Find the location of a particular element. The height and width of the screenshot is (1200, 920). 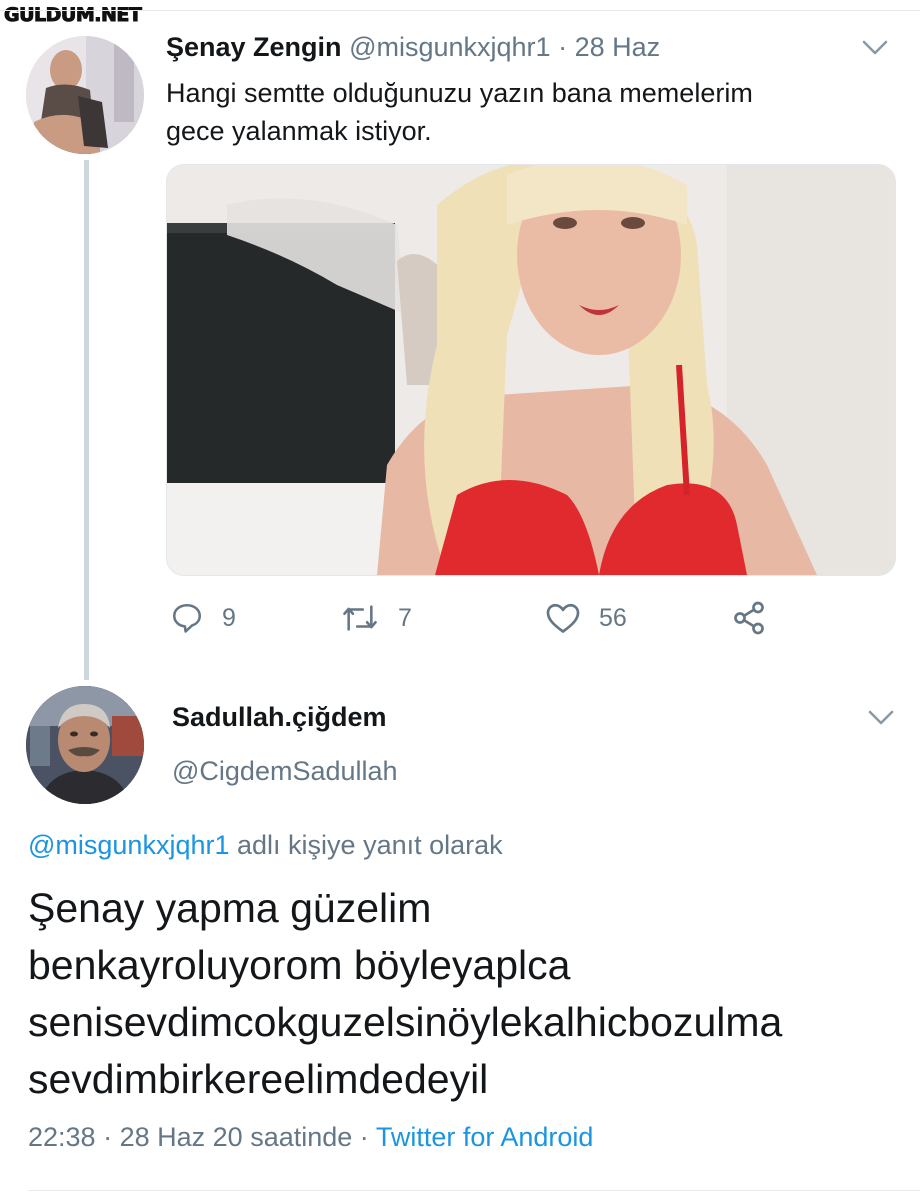

site-watermark: GULDUM.NET is located at coordinates (73, 16).